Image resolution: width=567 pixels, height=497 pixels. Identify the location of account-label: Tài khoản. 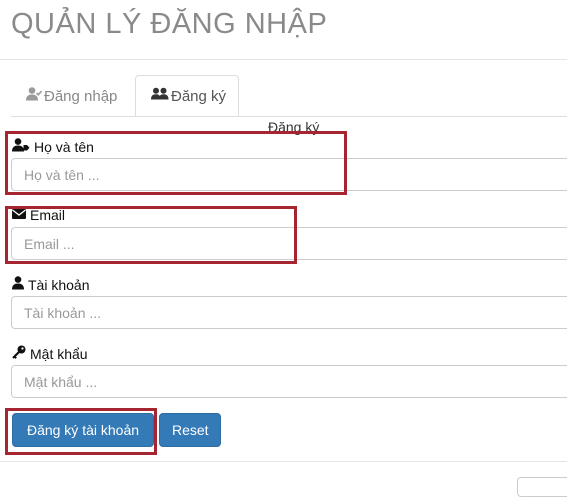
(50, 284).